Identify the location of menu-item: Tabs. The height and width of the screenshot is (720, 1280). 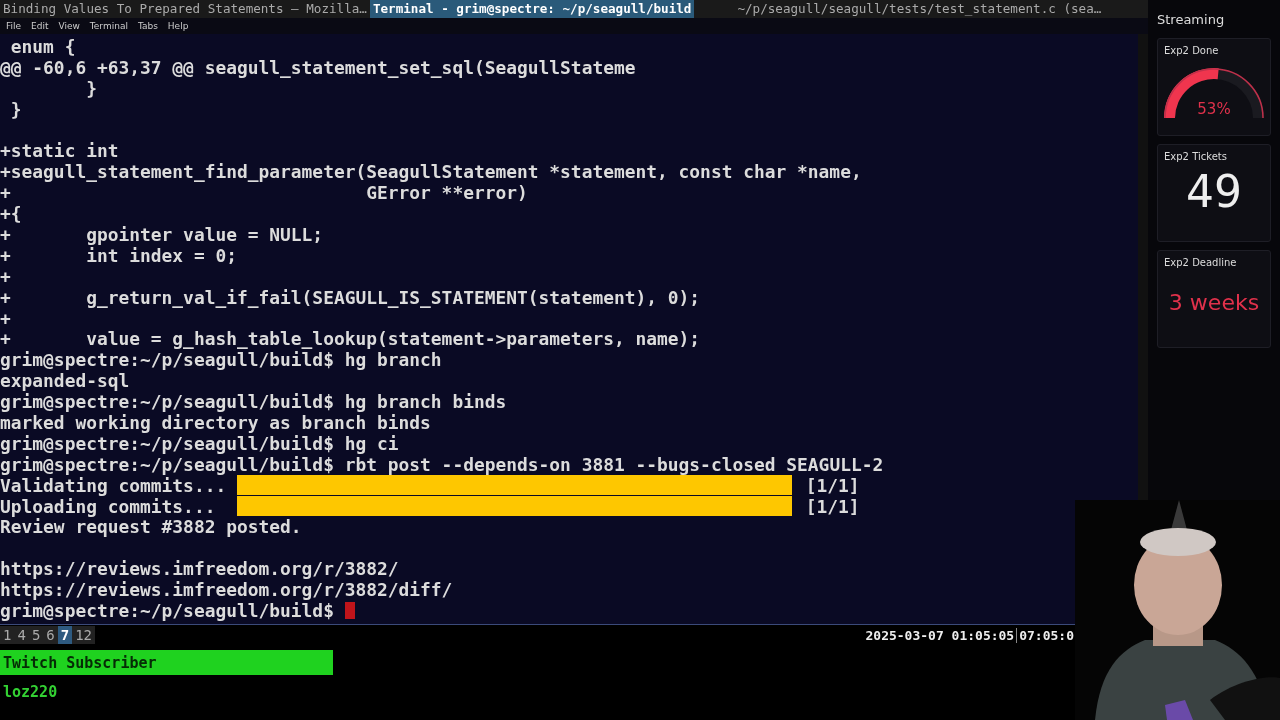
(147, 26).